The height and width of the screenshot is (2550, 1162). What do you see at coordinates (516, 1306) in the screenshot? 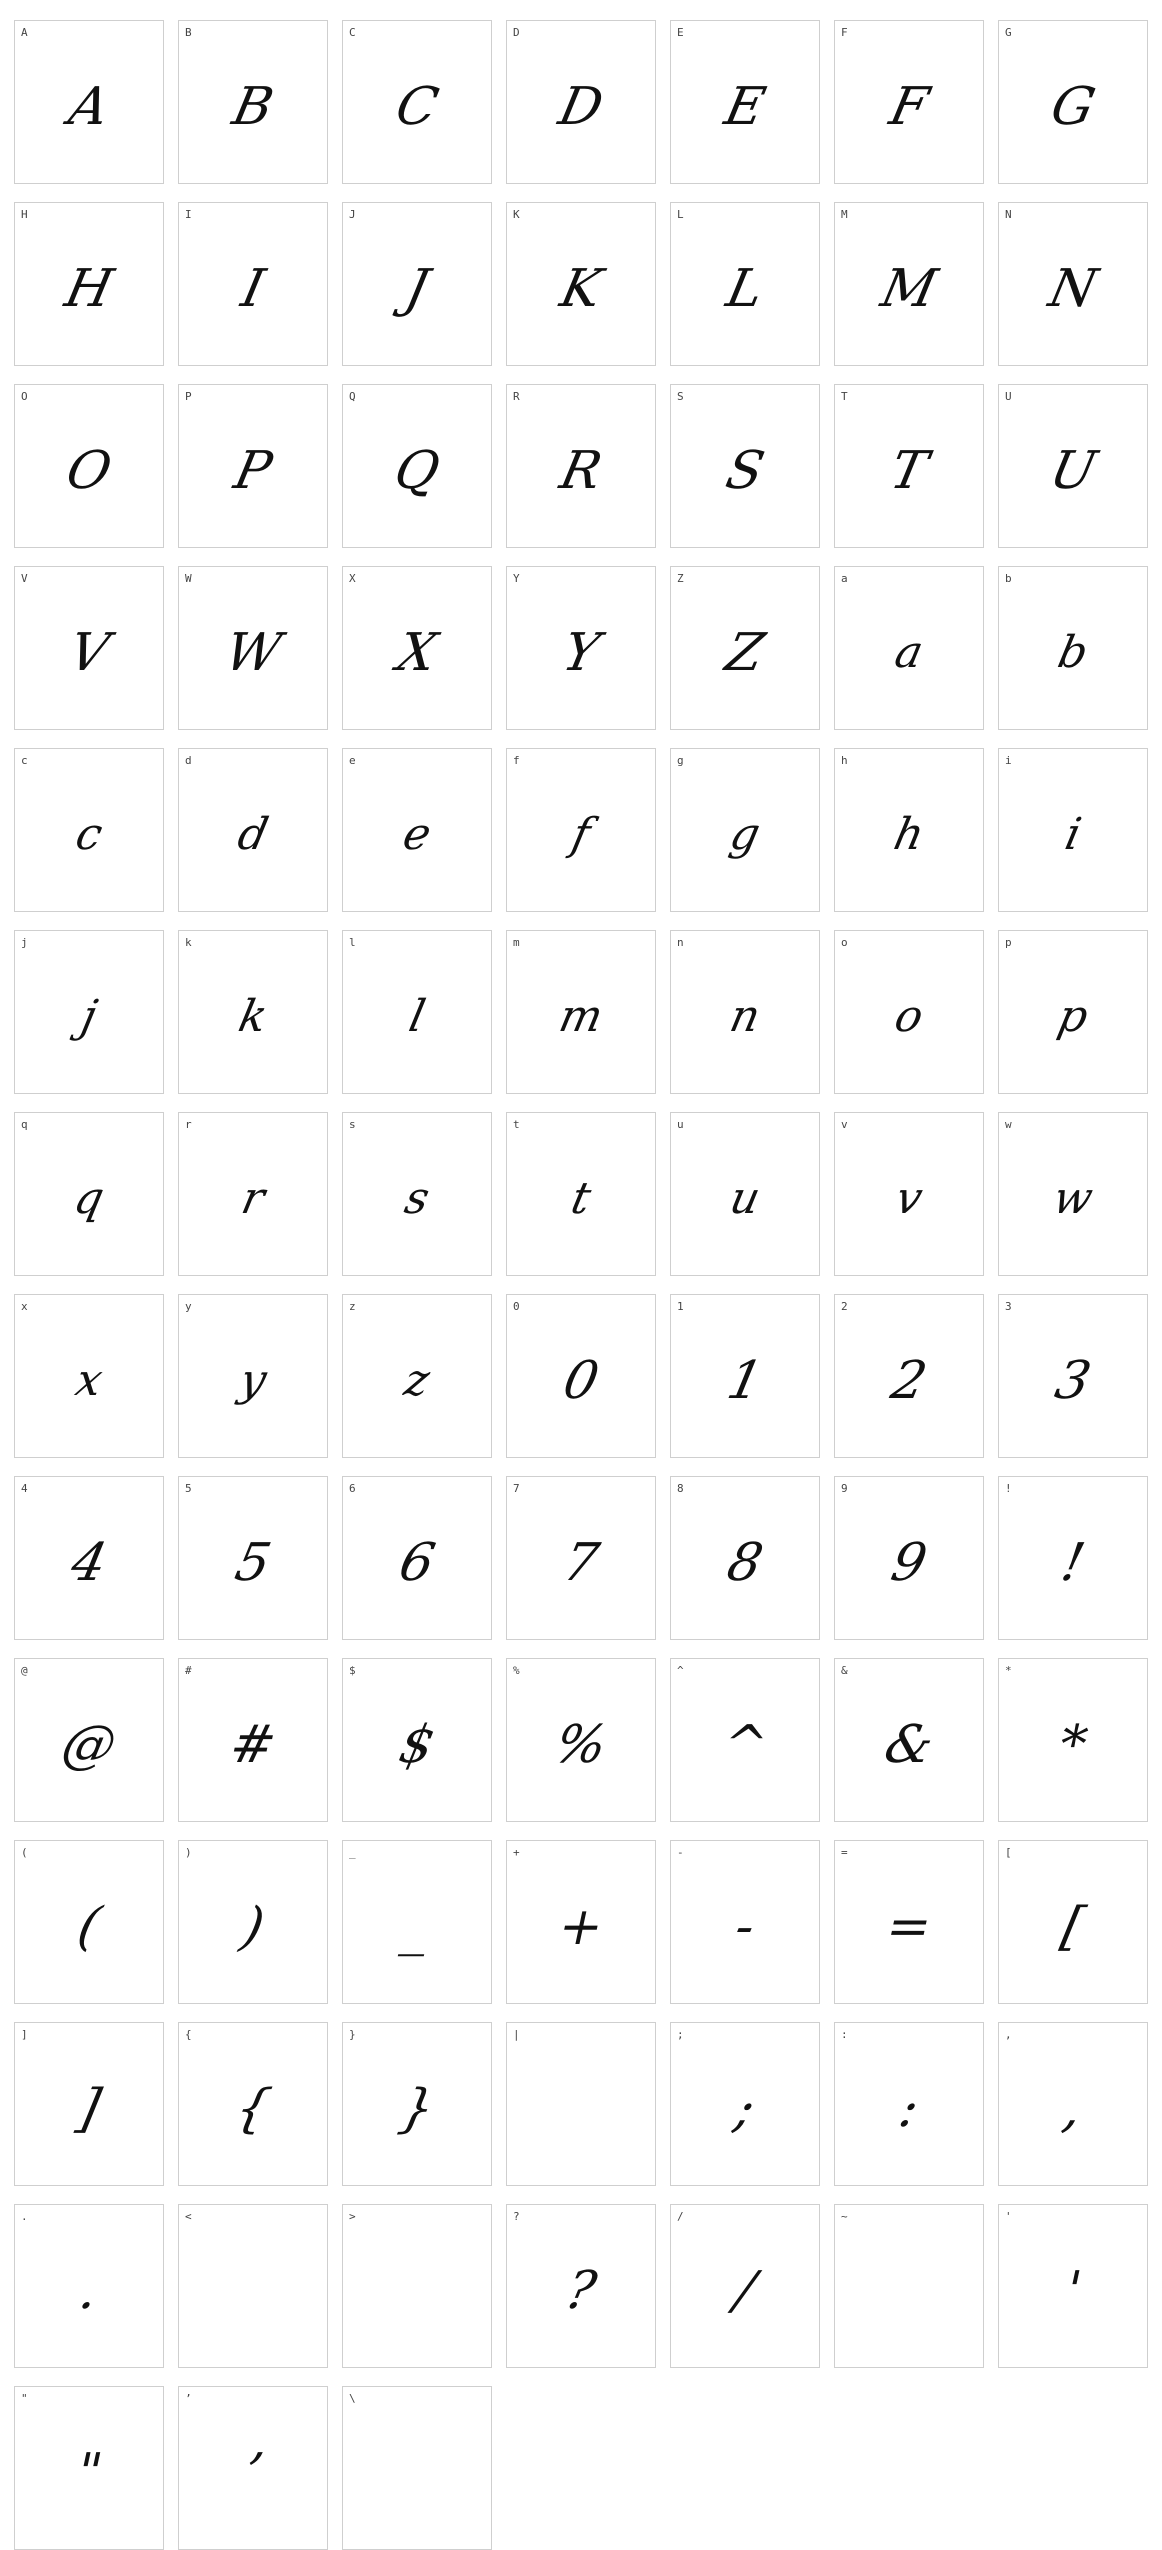
I see `glyph-label: 0` at bounding box center [516, 1306].